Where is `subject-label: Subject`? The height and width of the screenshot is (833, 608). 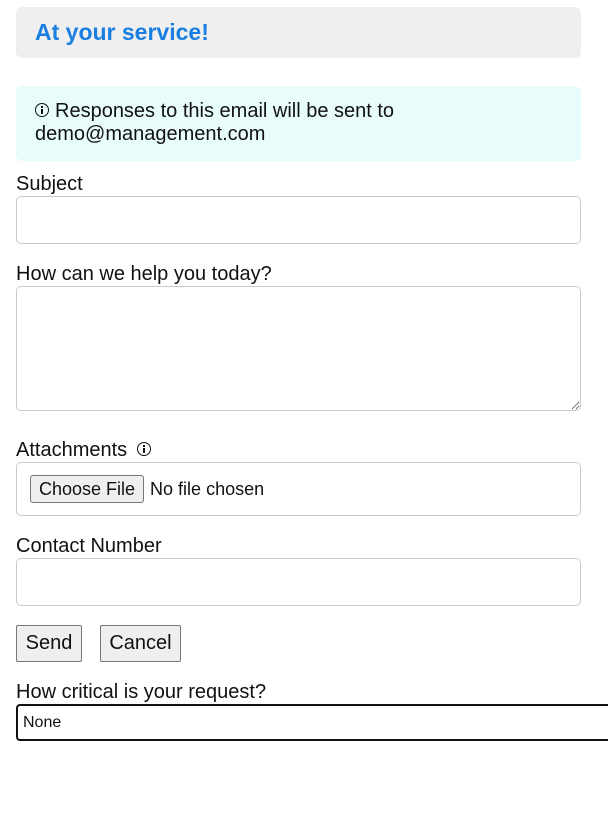 subject-label: Subject is located at coordinates (49, 184).